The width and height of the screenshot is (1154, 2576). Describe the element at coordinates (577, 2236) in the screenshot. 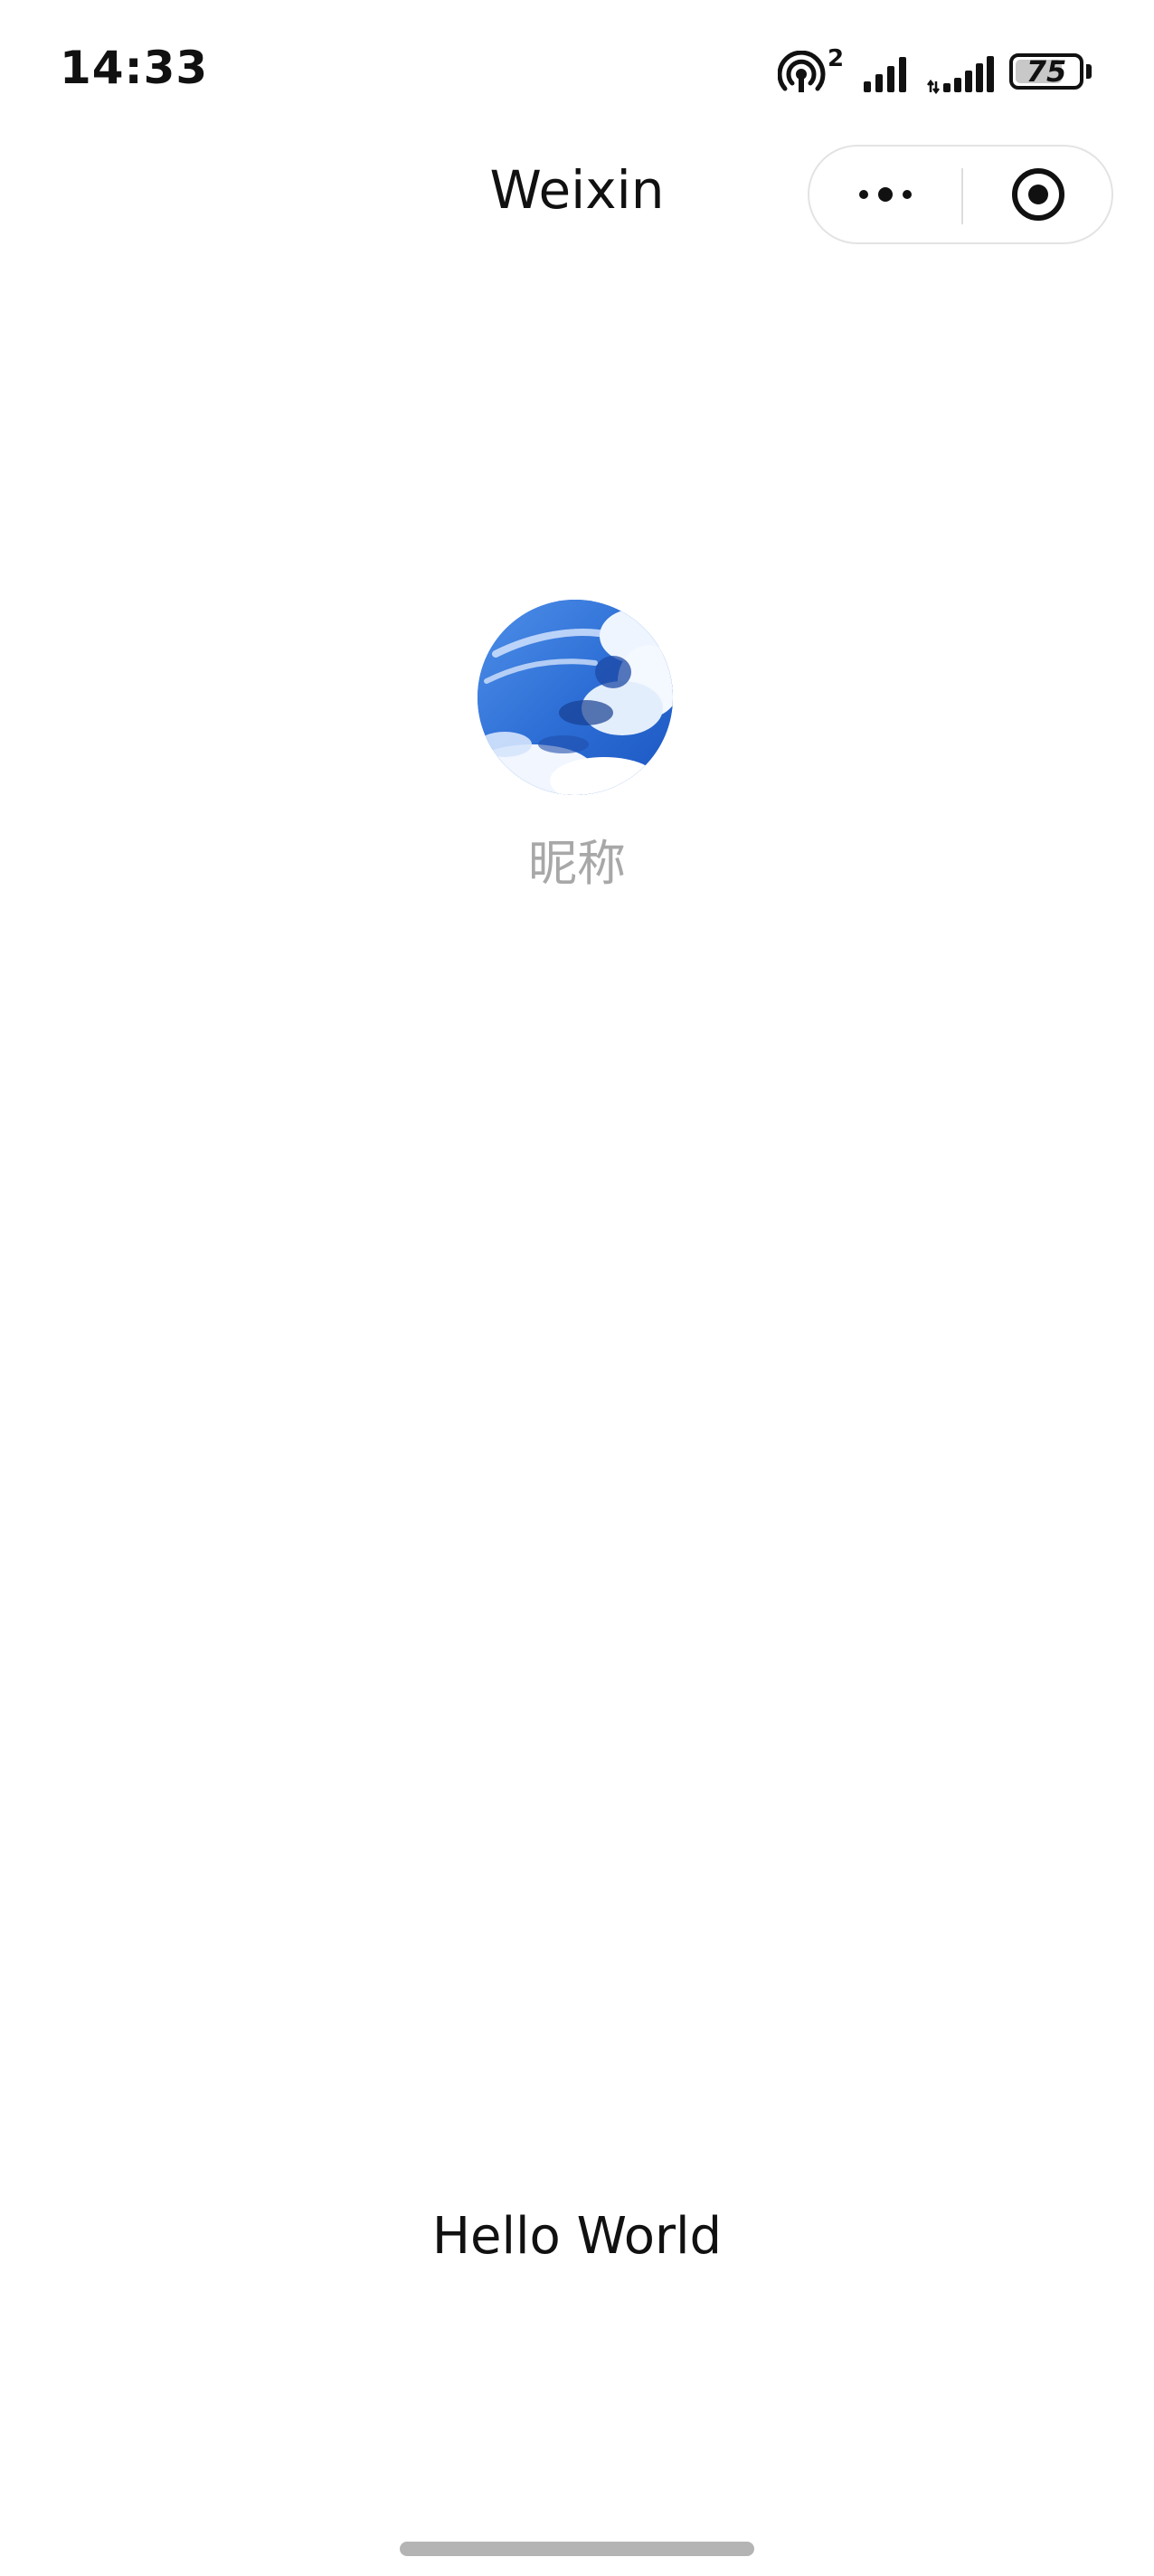

I see `hello-text: Hello World` at that location.